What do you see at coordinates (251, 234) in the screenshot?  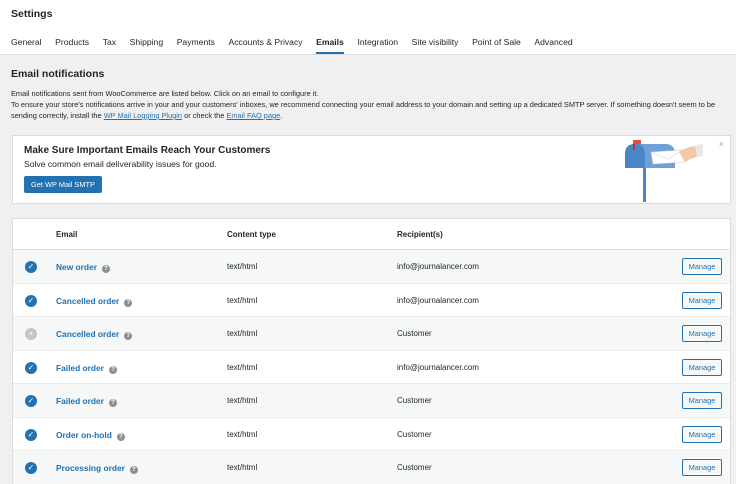 I see `column-header-content-type: Content type` at bounding box center [251, 234].